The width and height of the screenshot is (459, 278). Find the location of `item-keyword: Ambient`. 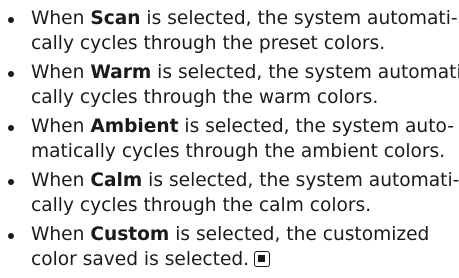

item-keyword: Ambient is located at coordinates (134, 126).